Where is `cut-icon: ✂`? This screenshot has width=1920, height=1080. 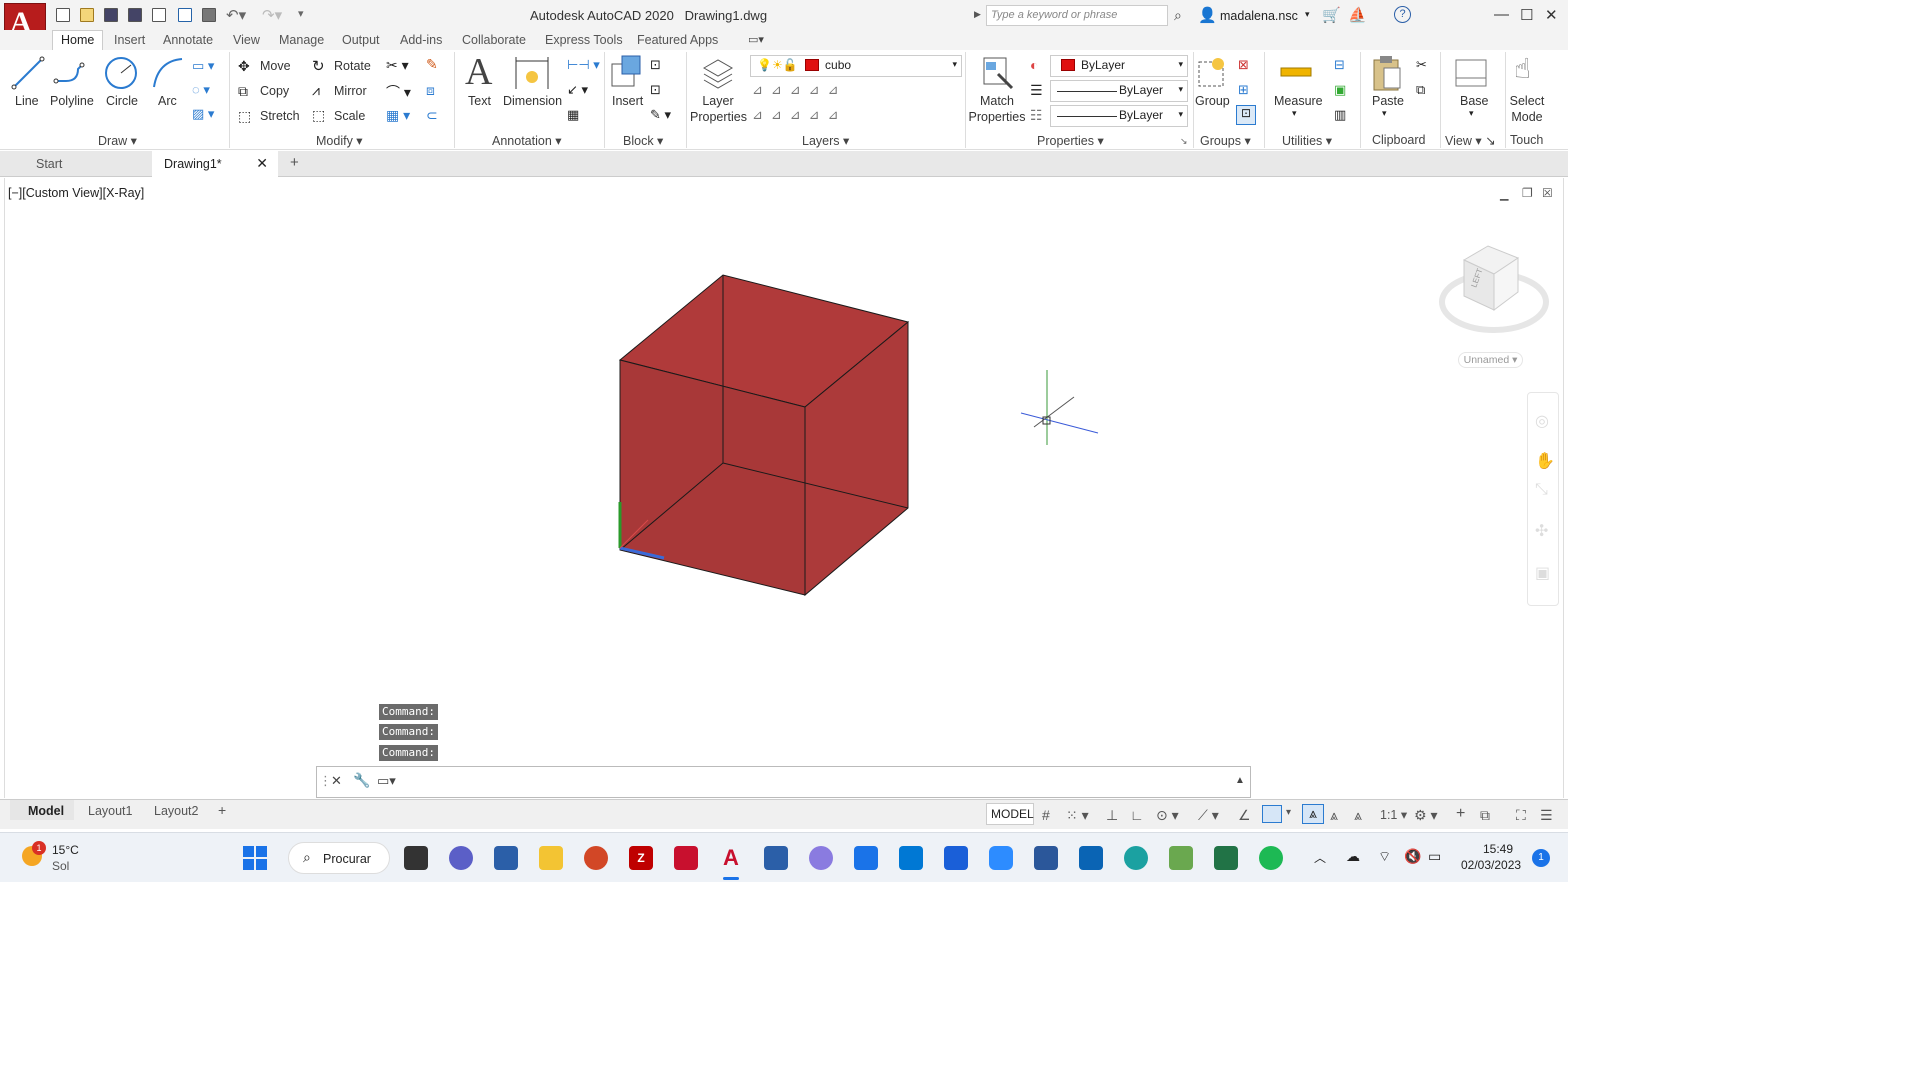 cut-icon: ✂ is located at coordinates (1421, 65).